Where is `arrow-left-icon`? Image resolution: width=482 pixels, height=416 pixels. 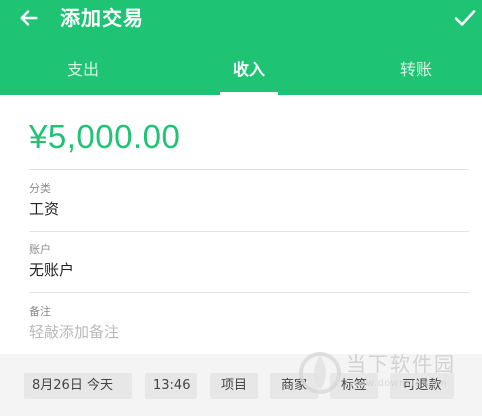
arrow-left-icon is located at coordinates (29, 18).